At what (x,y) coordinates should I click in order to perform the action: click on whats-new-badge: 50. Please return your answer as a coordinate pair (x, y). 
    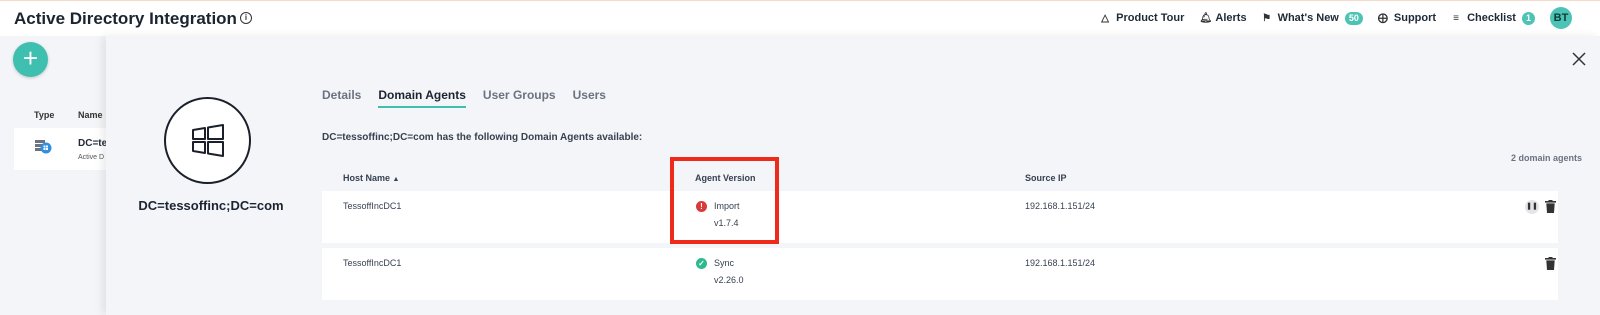
    Looking at the image, I should click on (1353, 18).